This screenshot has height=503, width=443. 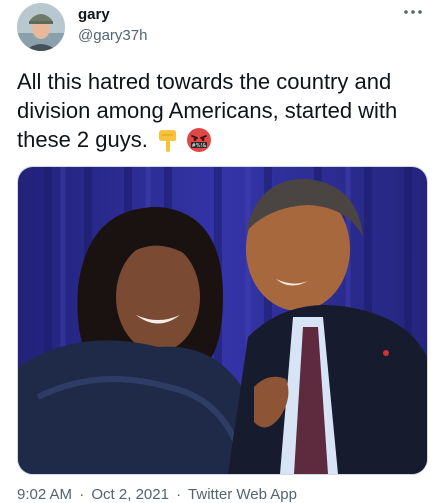 What do you see at coordinates (167, 140) in the screenshot?
I see `backhand-index-pointing-down-icon` at bounding box center [167, 140].